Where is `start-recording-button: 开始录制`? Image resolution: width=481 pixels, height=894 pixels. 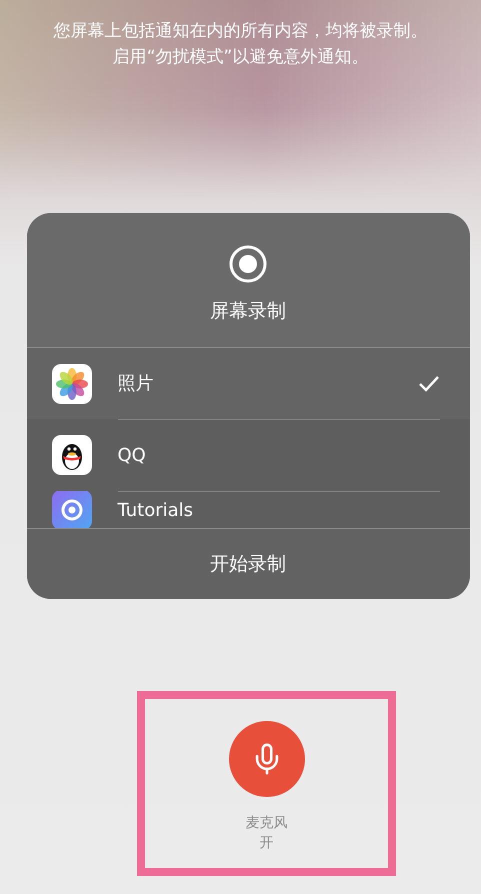 start-recording-button: 开始录制 is located at coordinates (248, 563).